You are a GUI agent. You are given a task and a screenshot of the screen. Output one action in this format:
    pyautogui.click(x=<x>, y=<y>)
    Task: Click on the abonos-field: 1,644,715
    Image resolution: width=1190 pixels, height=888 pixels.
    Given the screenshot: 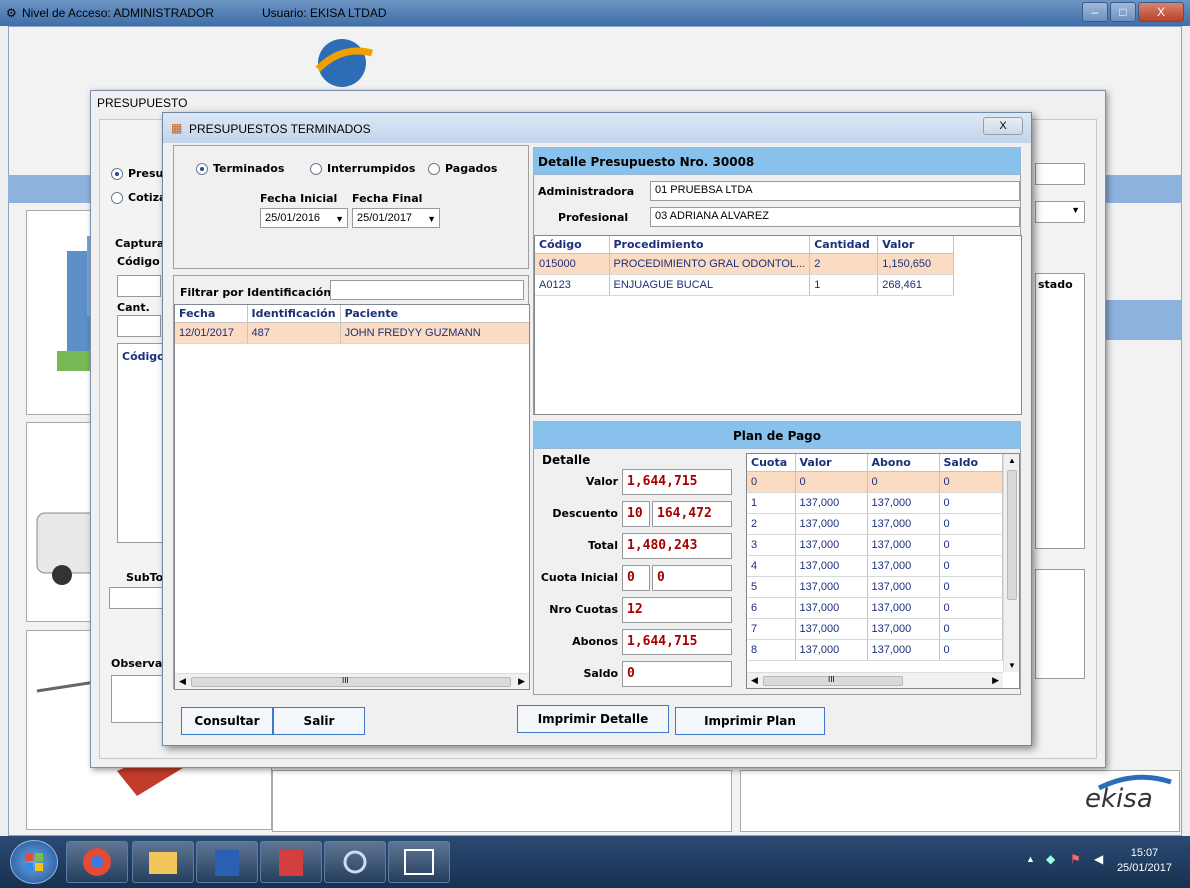 What is the action you would take?
    pyautogui.click(x=677, y=642)
    